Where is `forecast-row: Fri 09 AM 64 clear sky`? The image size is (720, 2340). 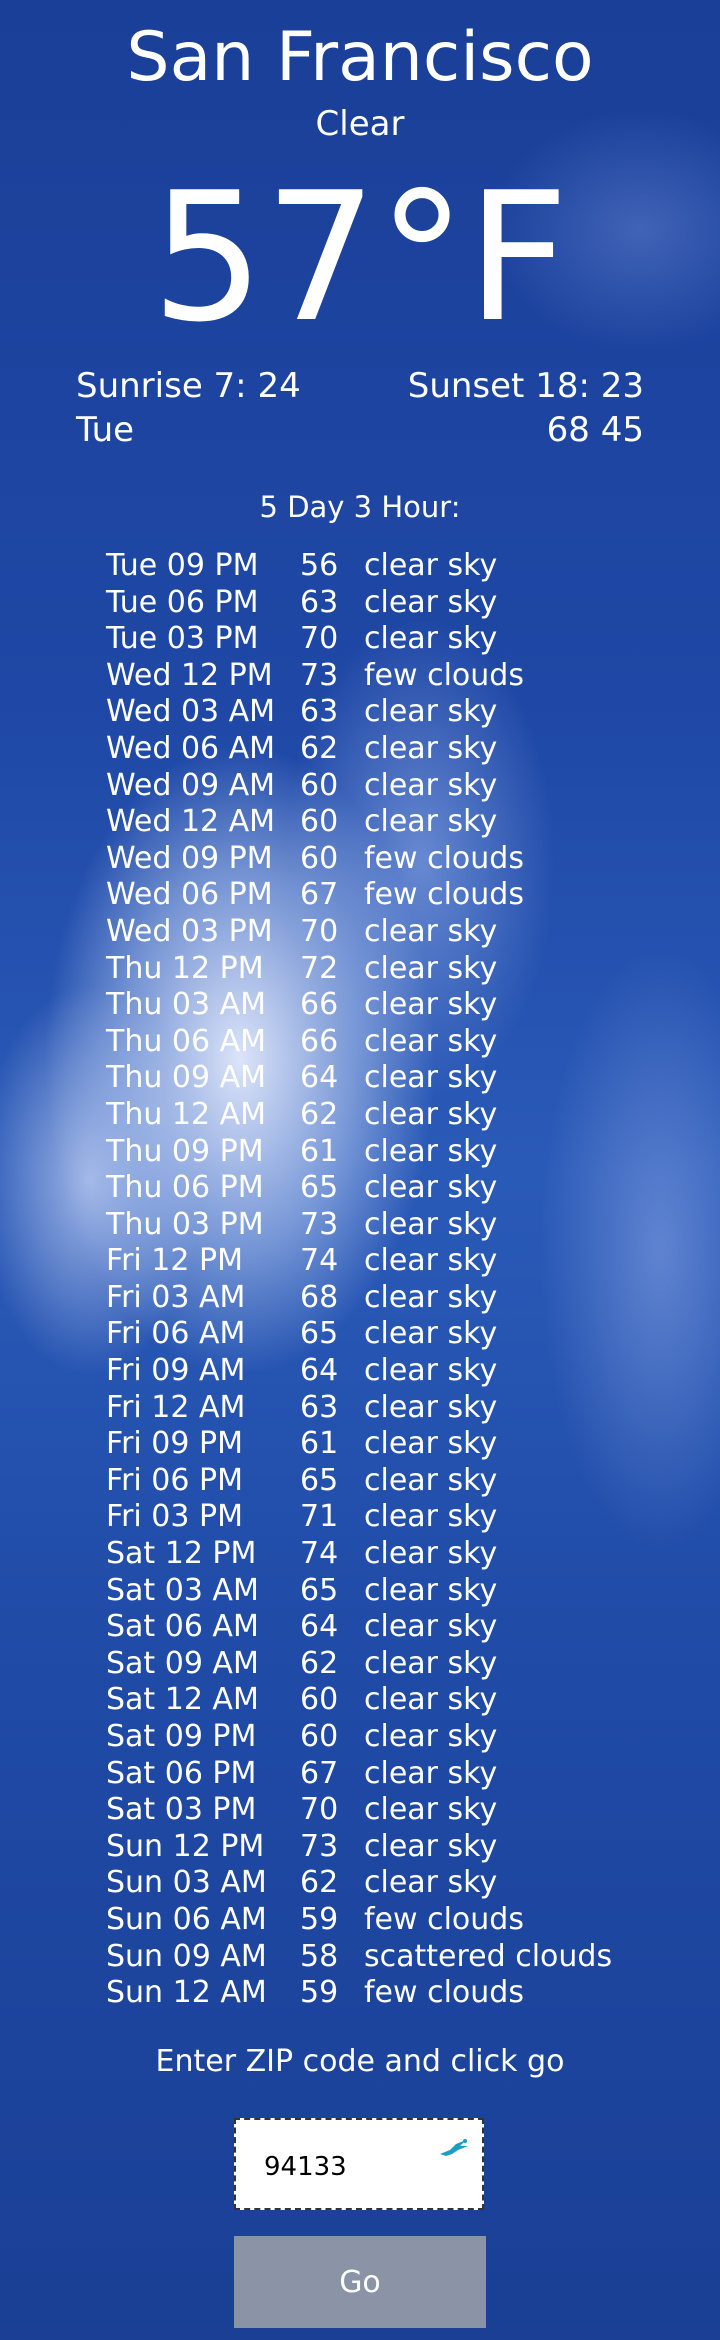
forecast-row: Fri 09 AM 64 clear sky is located at coordinates (359, 1371).